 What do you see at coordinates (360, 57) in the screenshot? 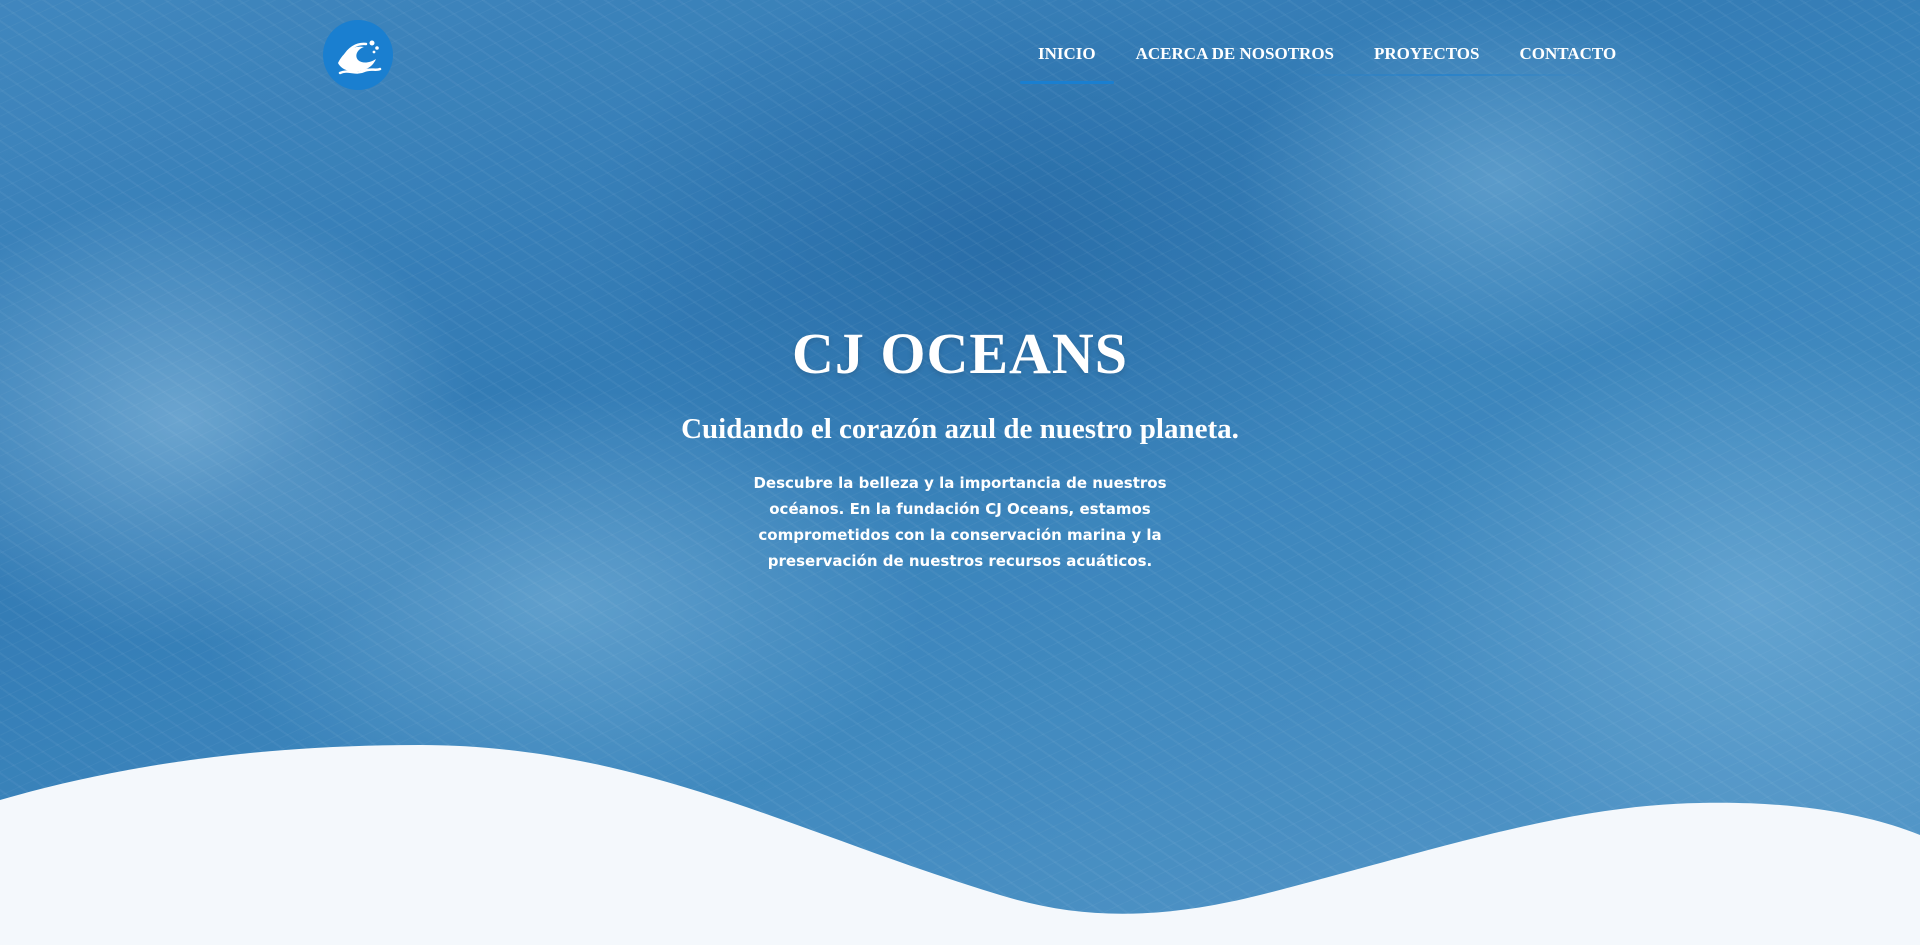
I see `wave-icon` at bounding box center [360, 57].